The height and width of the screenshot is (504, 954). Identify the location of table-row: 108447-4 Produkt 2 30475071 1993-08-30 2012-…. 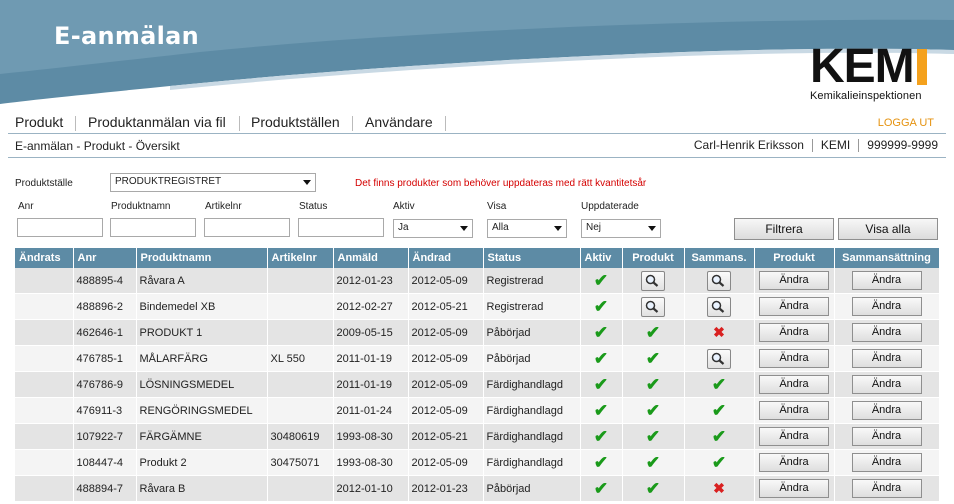
(477, 462).